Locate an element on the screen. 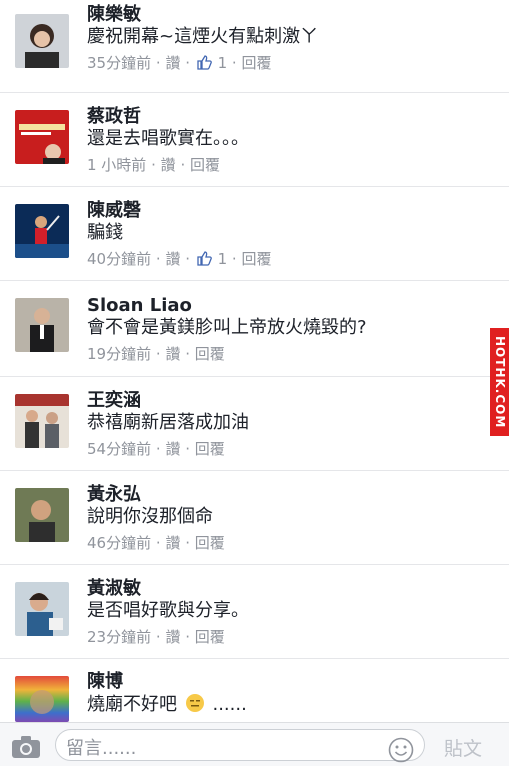 The height and width of the screenshot is (766, 509). comment-text: 說明你沒那個命 is located at coordinates (150, 516).